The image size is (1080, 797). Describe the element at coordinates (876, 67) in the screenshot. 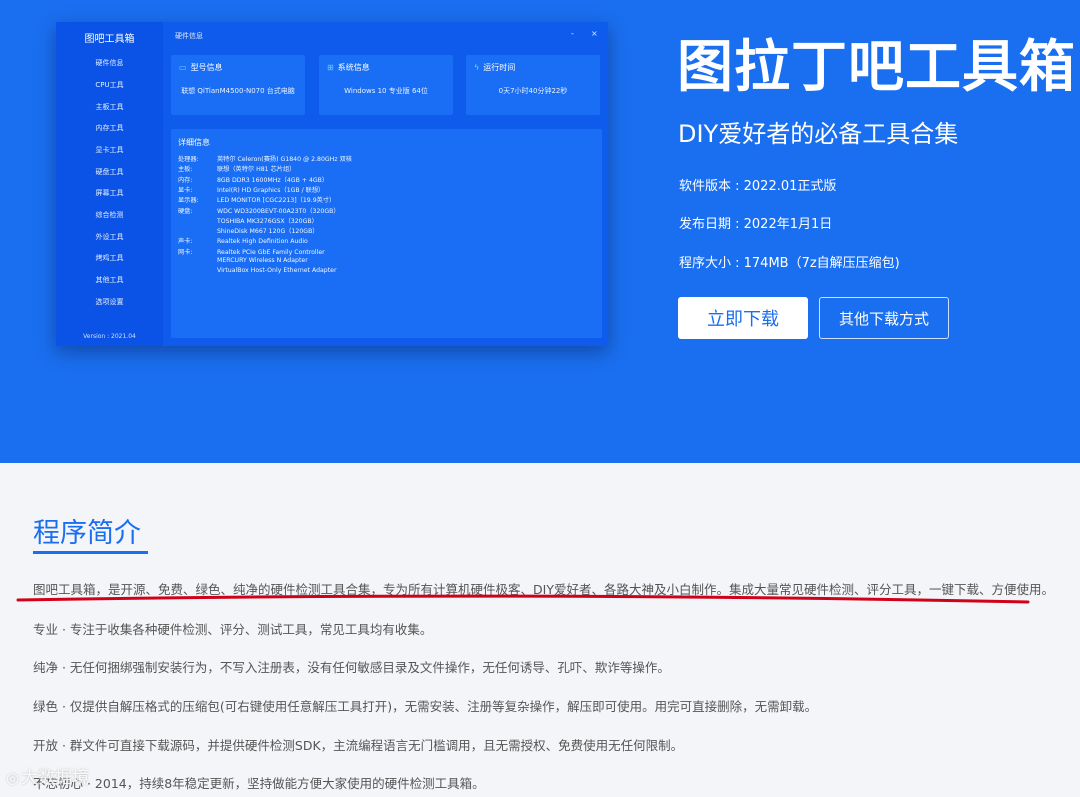

I see `page-title: 图拉丁吧工具箱` at that location.